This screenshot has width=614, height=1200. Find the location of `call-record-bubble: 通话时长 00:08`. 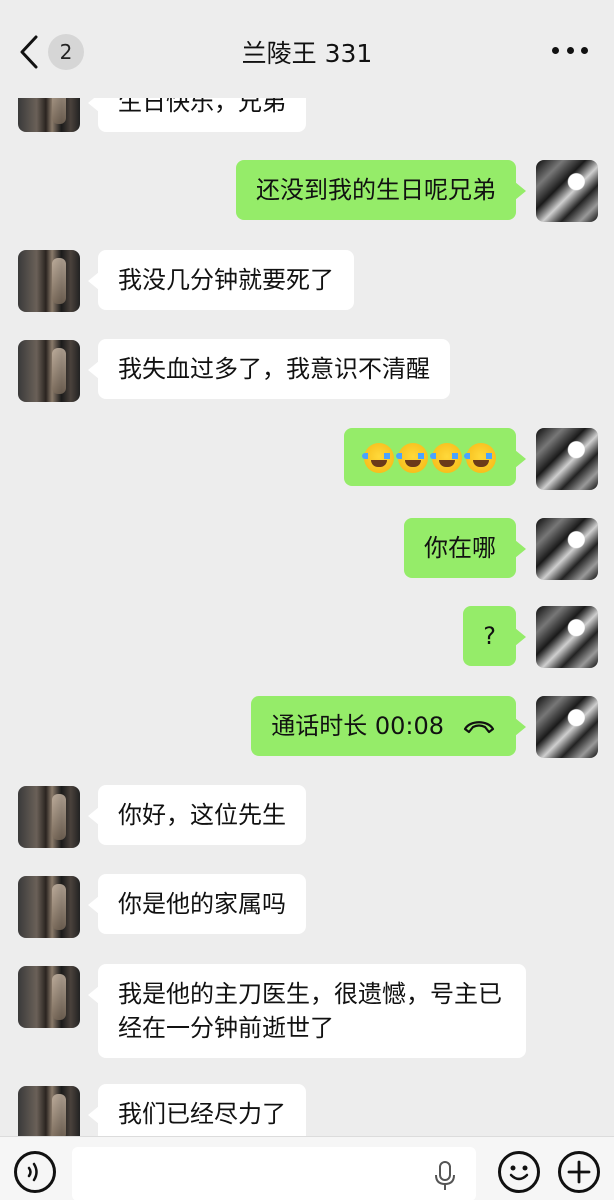

call-record-bubble: 通话时长 00:08 is located at coordinates (388, 726).